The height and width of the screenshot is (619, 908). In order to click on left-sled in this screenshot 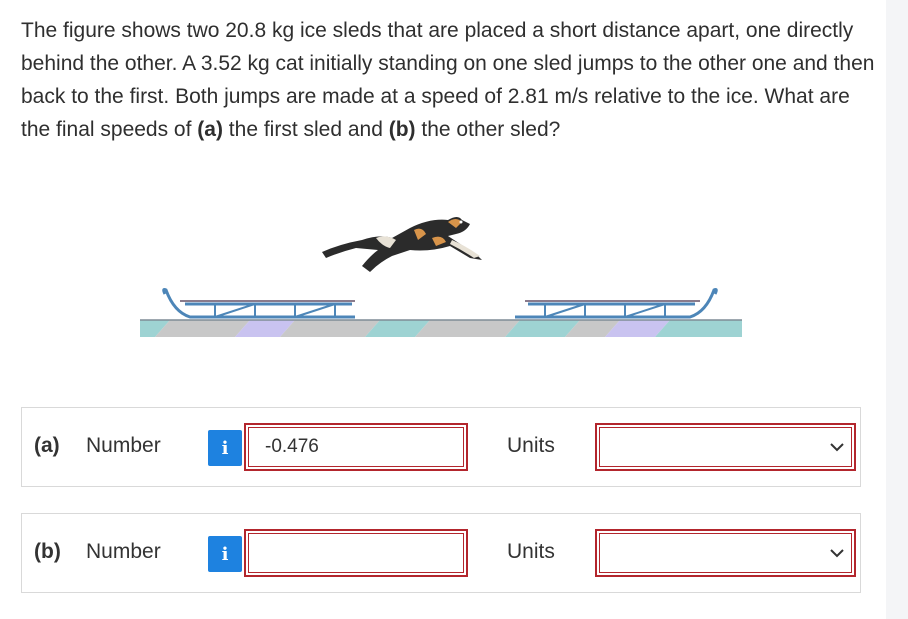, I will do `click(258, 303)`.